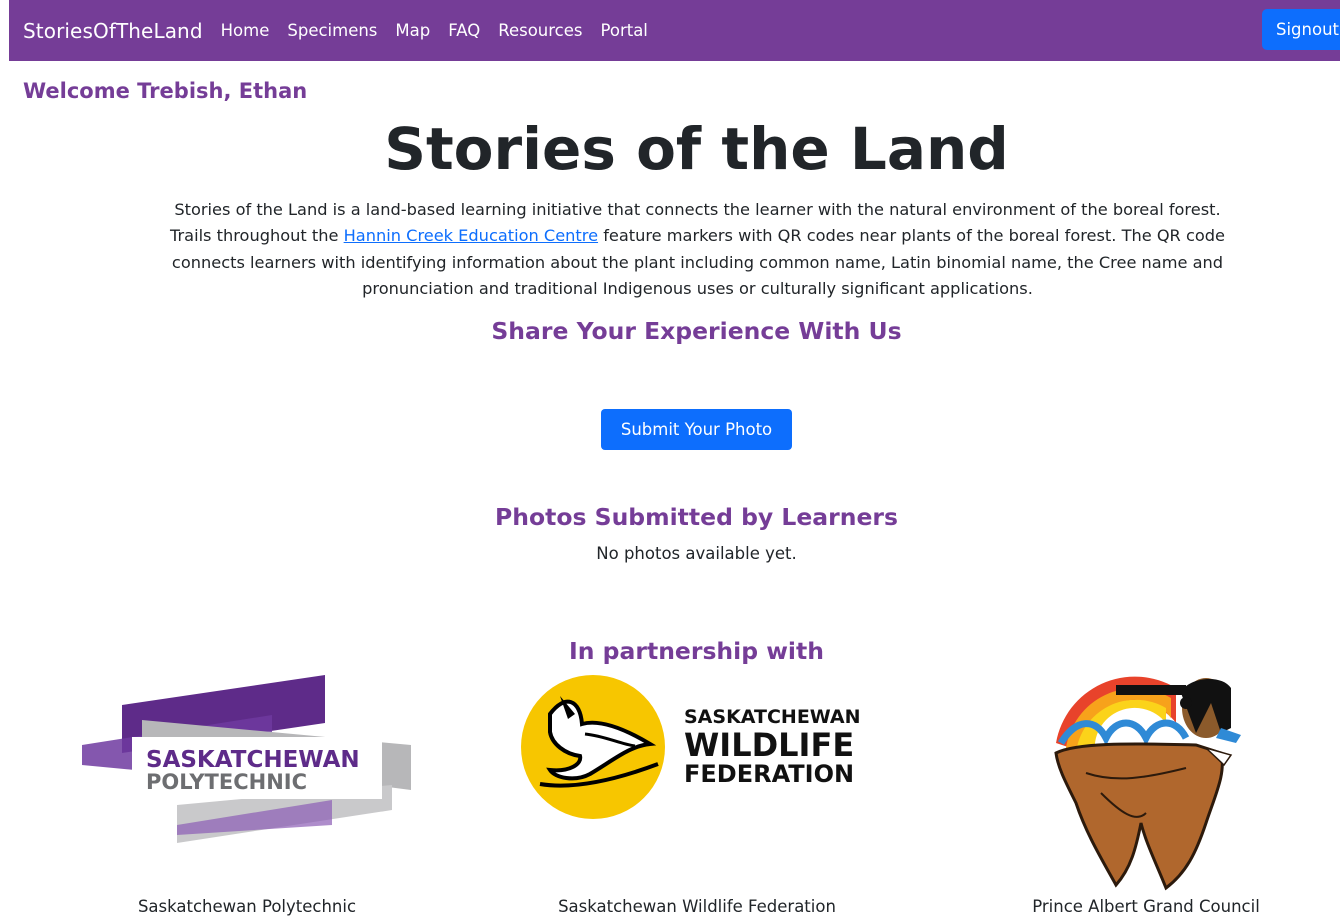 The height and width of the screenshot is (922, 1340). Describe the element at coordinates (1146, 906) in the screenshot. I see `partner-name-pagc: Prince Albert Grand Council` at that location.